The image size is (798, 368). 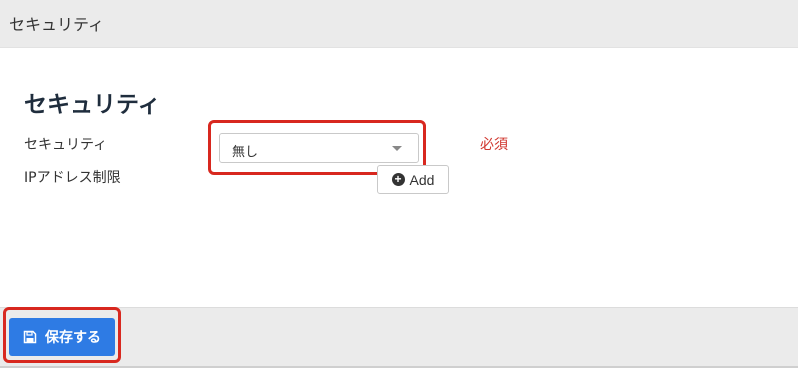 What do you see at coordinates (422, 179) in the screenshot?
I see `add-button-label: Add` at bounding box center [422, 179].